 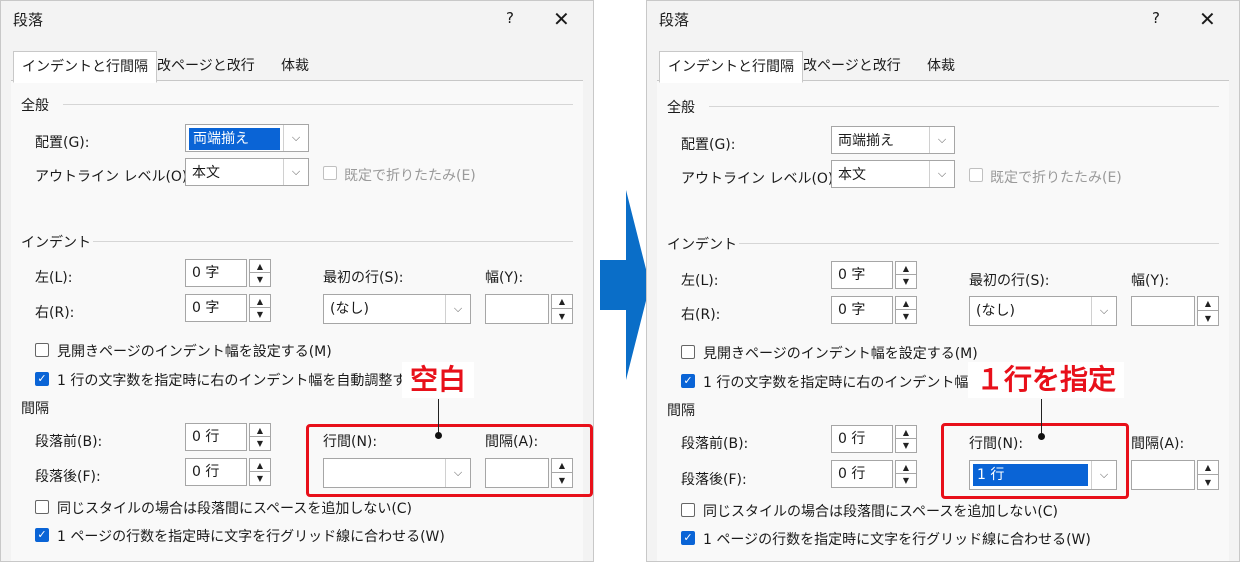 I want to click on alignment-label: 配置(G):, so click(x=62, y=143).